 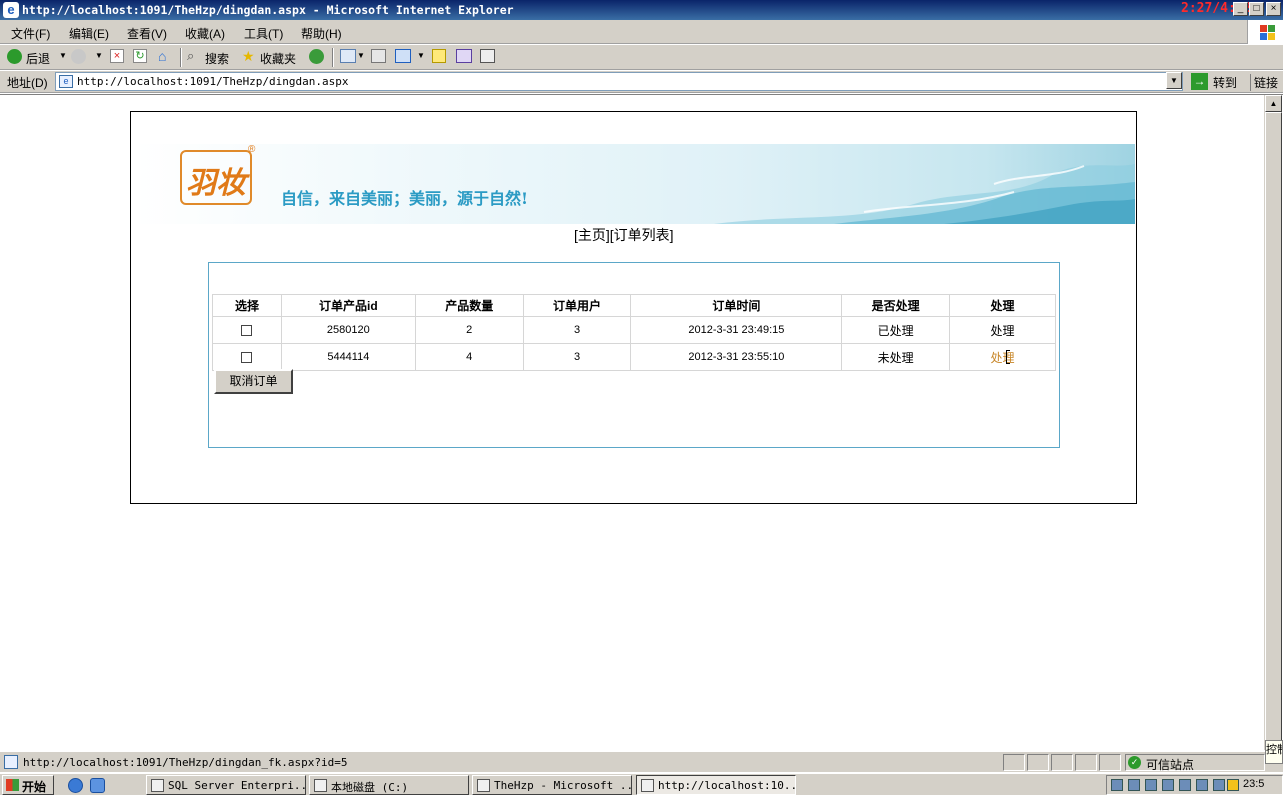 I want to click on page-status-icon, so click(x=11, y=762).